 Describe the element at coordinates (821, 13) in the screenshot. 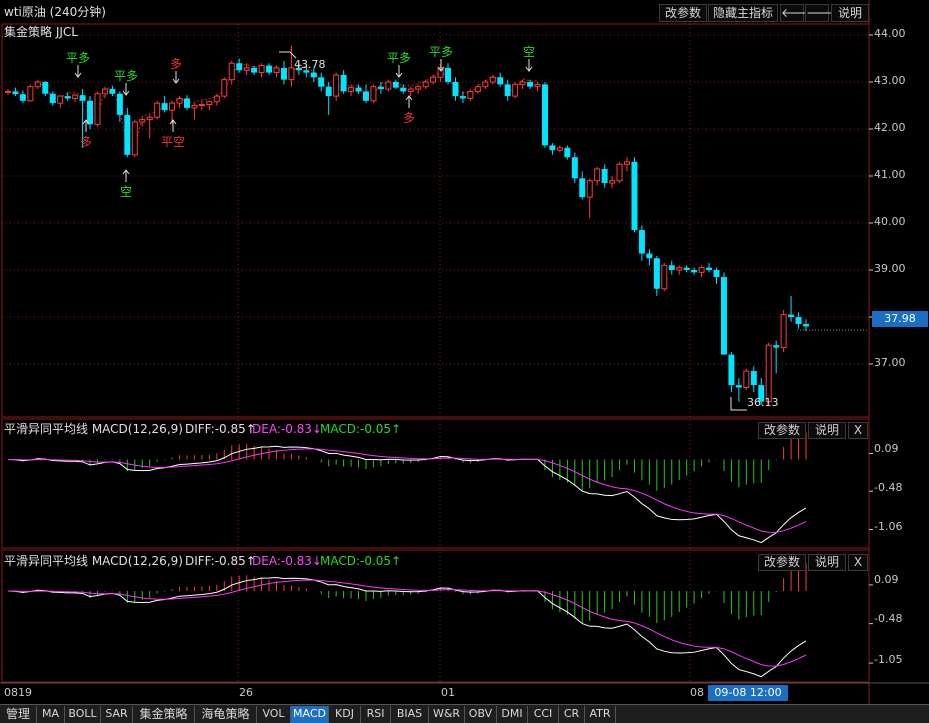

I see `next-arrow-icon: 🡒` at that location.